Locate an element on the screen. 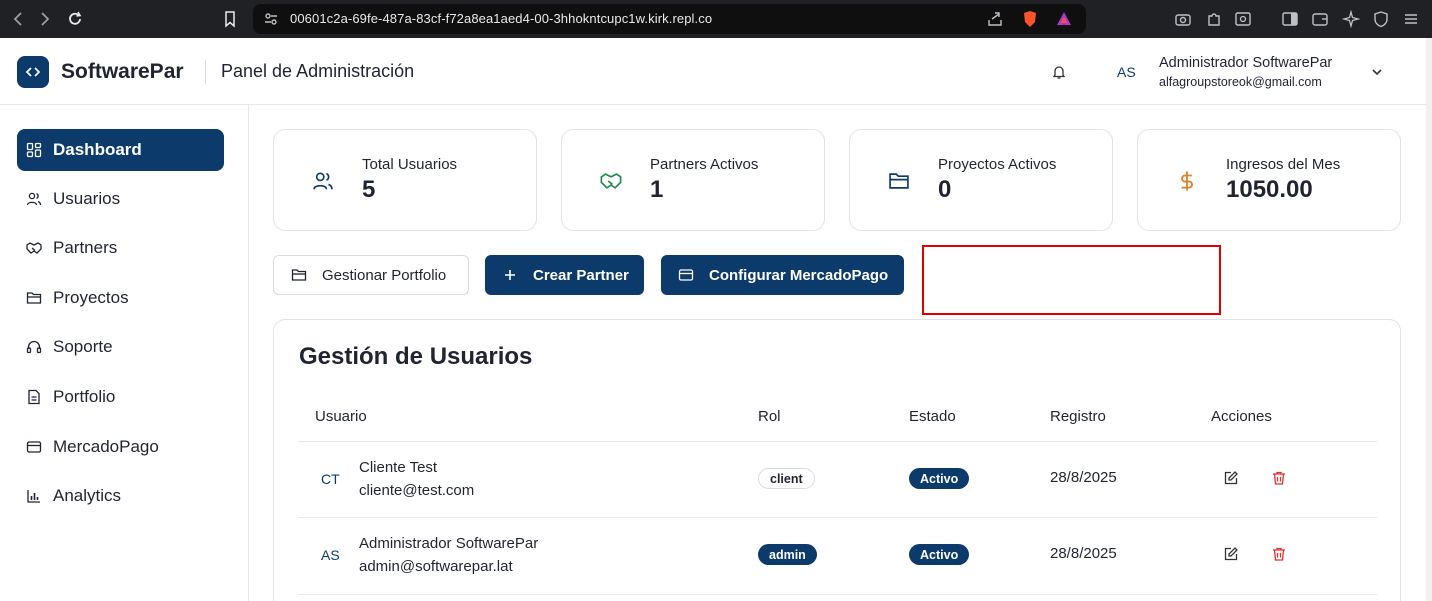 Image resolution: width=1432 pixels, height=601 pixels. vpn-icon is located at coordinates (1381, 19).